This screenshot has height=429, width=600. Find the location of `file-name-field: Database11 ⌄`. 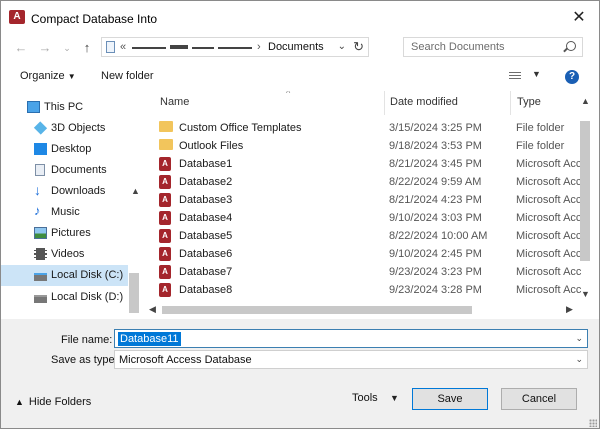

file-name-field: Database11 ⌄ is located at coordinates (351, 338).